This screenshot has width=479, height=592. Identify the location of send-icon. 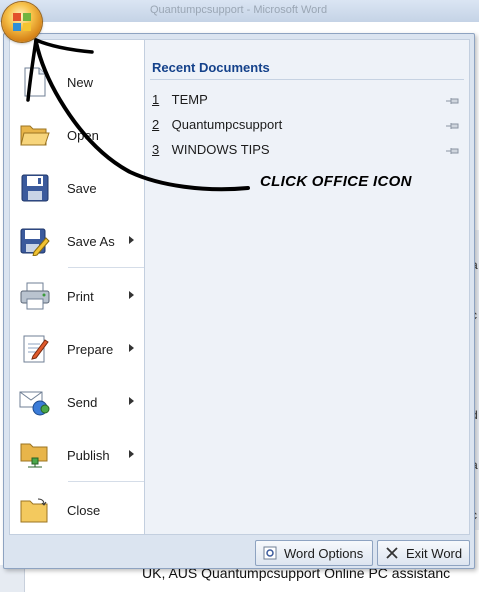
(35, 402).